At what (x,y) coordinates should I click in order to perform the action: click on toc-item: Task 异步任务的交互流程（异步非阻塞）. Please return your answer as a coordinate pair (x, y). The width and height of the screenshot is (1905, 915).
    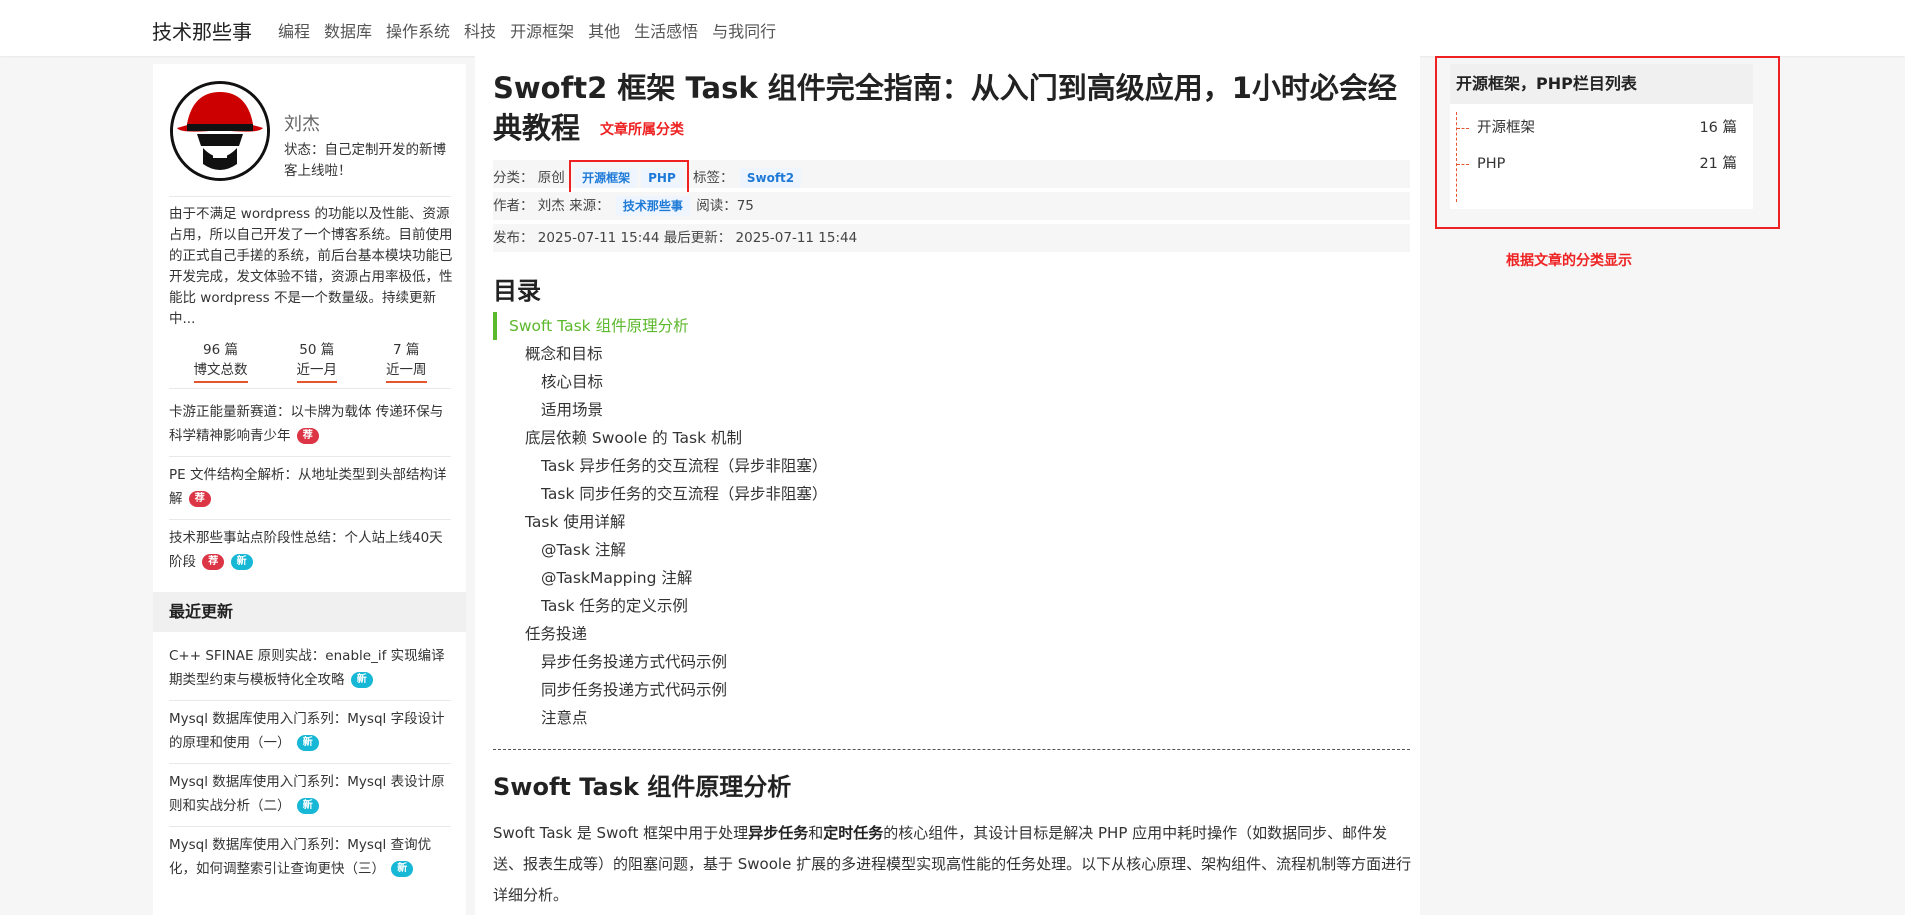
    Looking at the image, I should click on (793, 466).